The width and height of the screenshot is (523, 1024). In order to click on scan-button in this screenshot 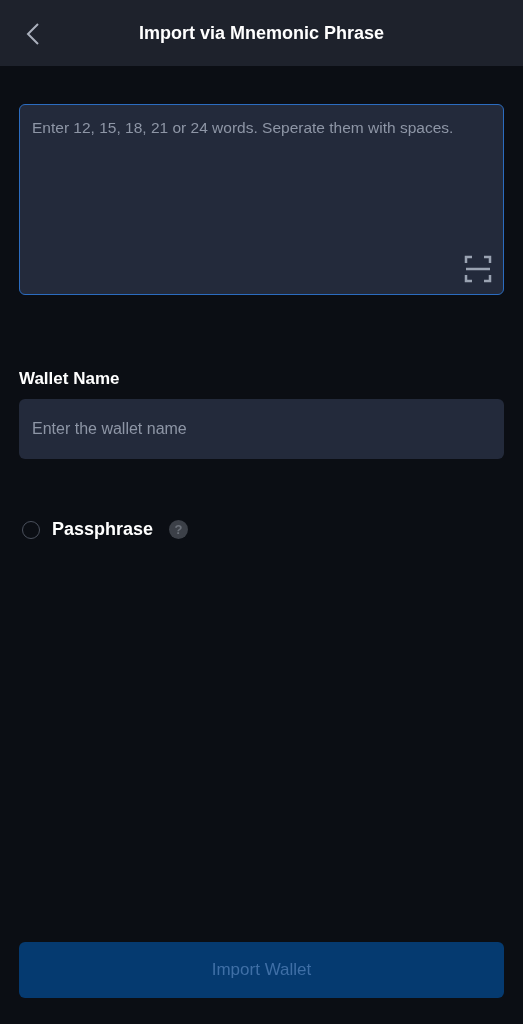, I will do `click(478, 269)`.